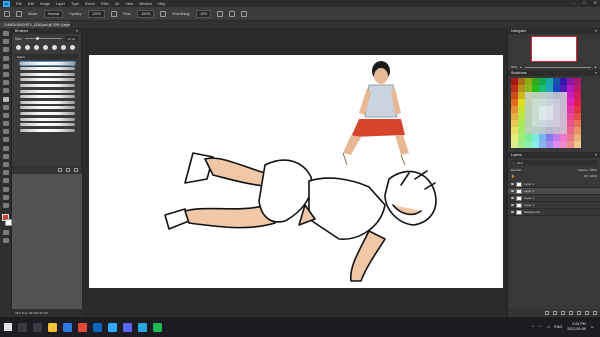  What do you see at coordinates (574, 2) in the screenshot?
I see `minimize-button: –` at bounding box center [574, 2].